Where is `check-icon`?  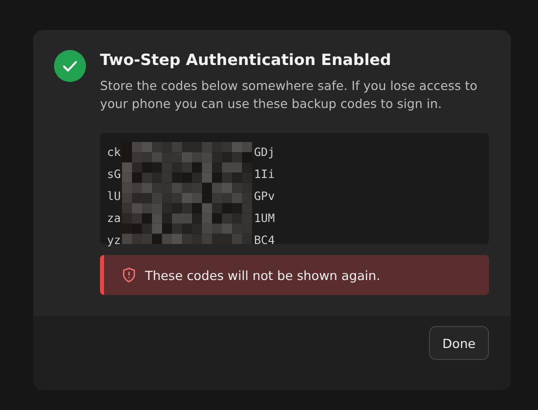 check-icon is located at coordinates (70, 66).